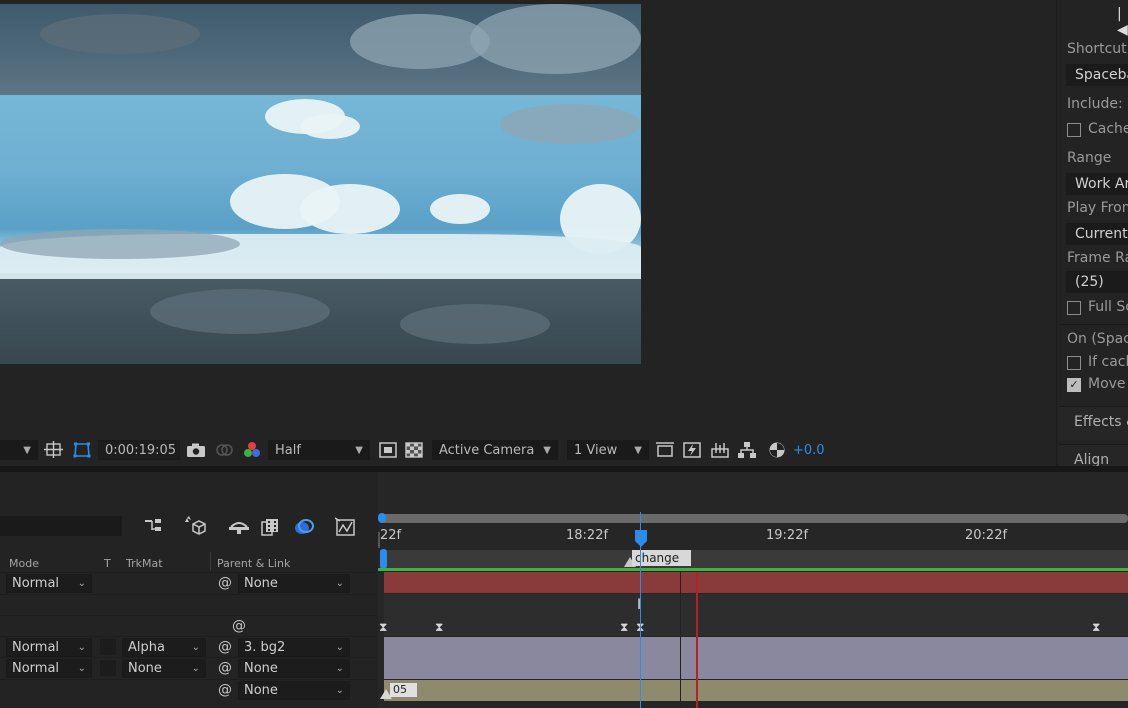 This screenshot has width=1128, height=708. What do you see at coordinates (608, 450) in the screenshot?
I see `view-layout-dropdown: 1 View ▼` at bounding box center [608, 450].